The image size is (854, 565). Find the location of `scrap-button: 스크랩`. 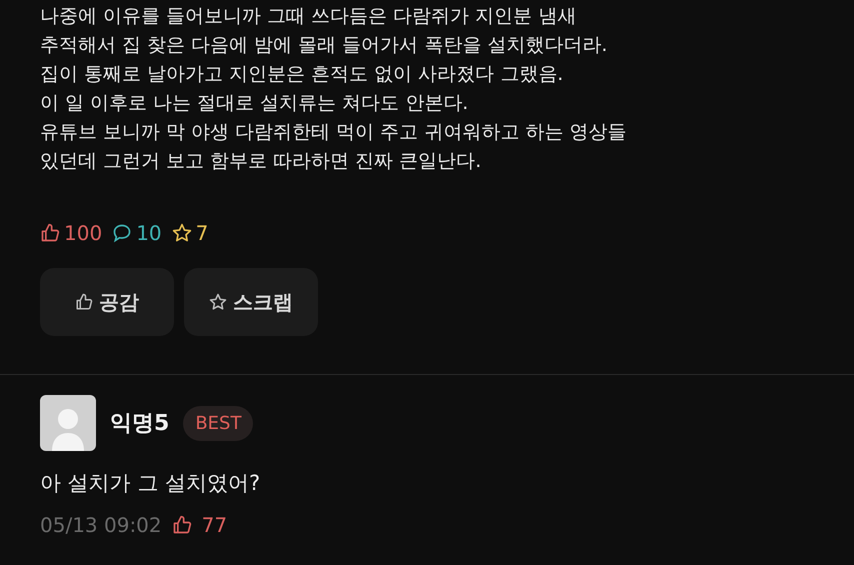

scrap-button: 스크랩 is located at coordinates (251, 302).